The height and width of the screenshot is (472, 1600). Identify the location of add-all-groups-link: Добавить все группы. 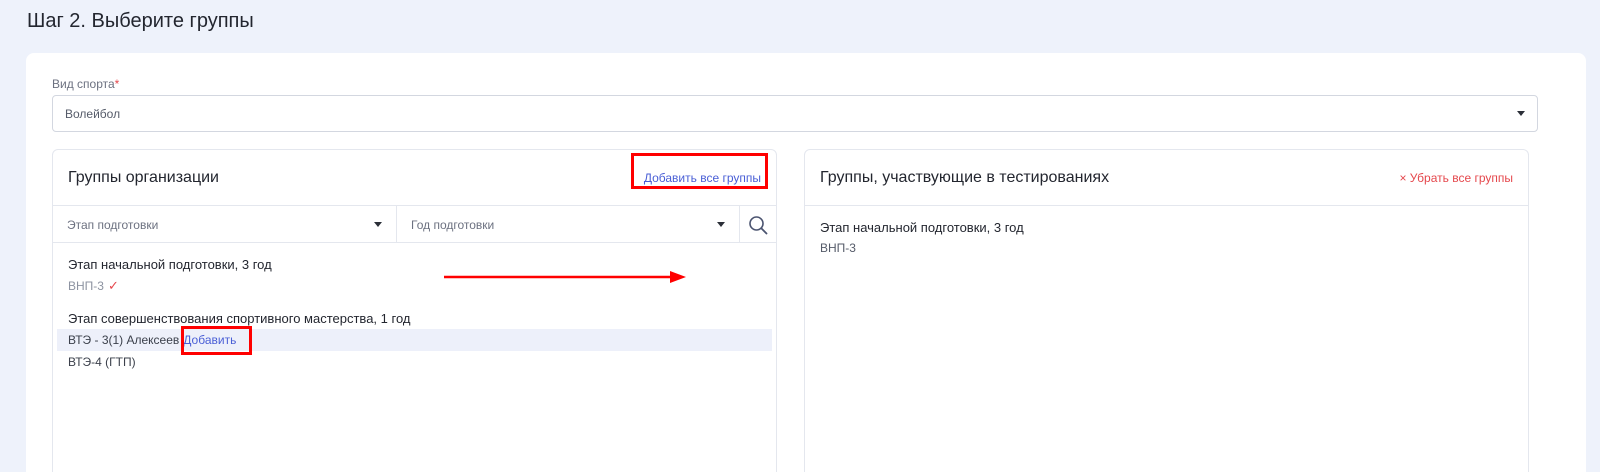
(702, 178).